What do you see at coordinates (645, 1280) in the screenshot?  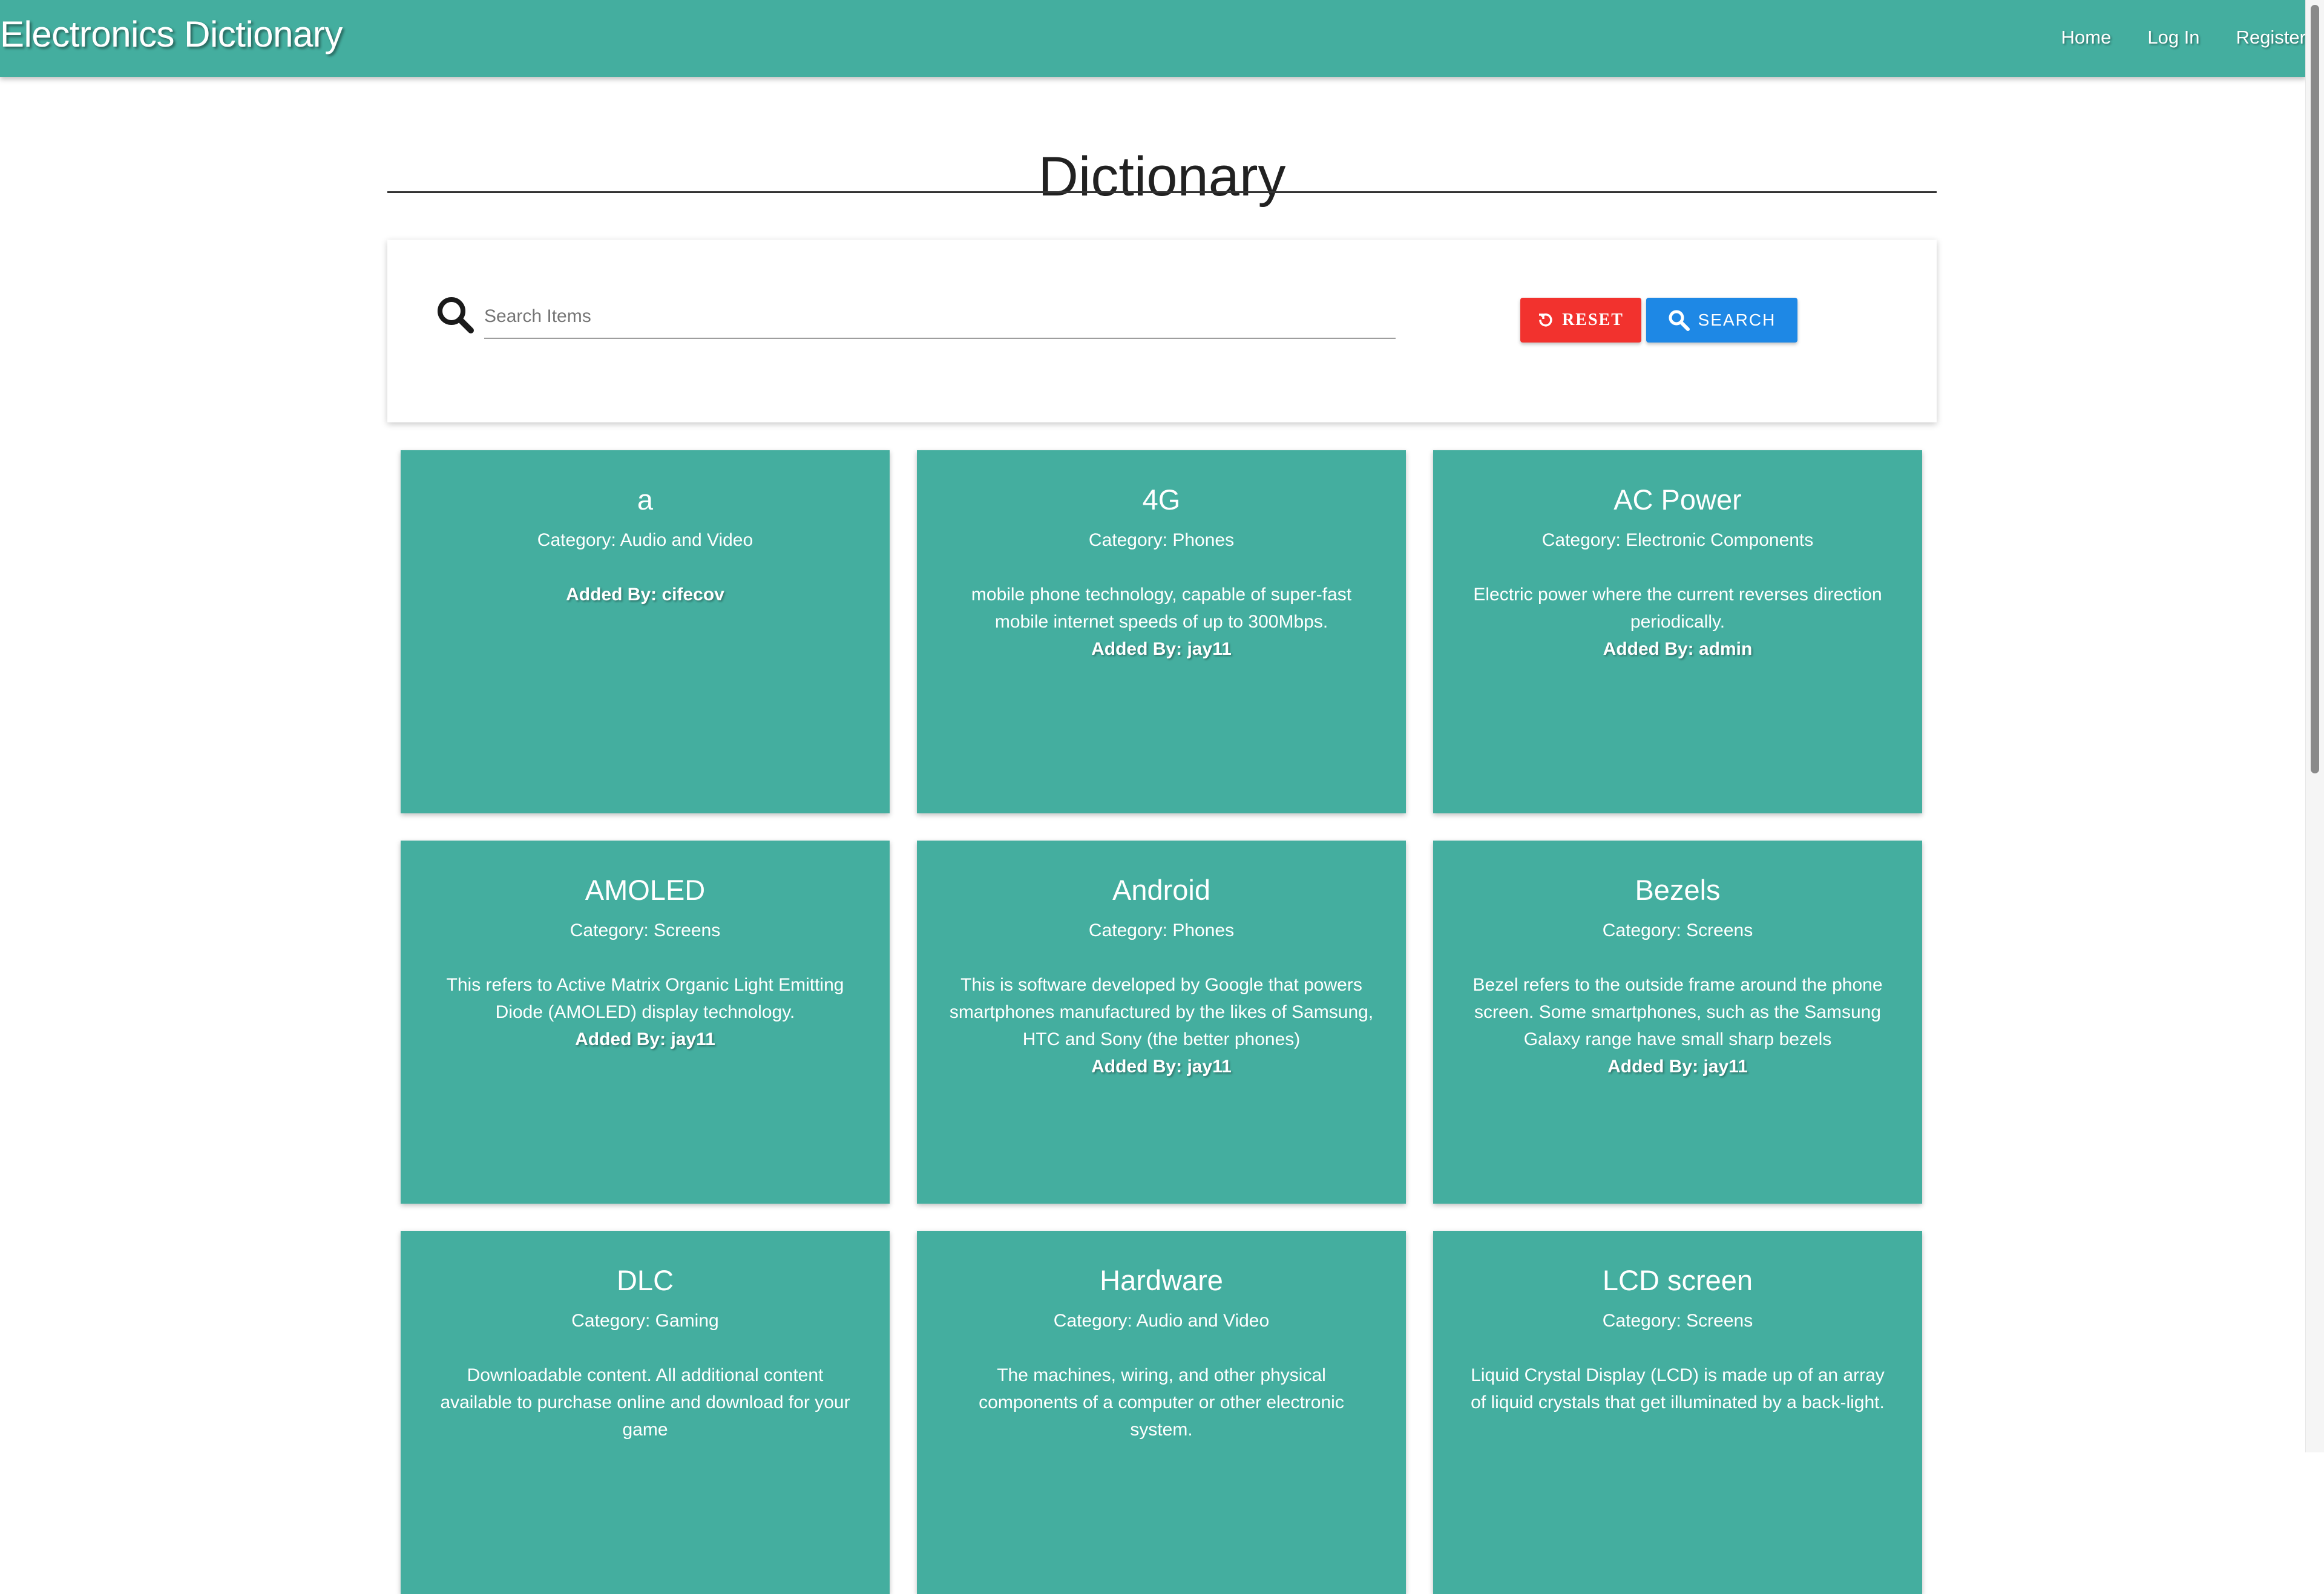 I see `card-title: DLC` at bounding box center [645, 1280].